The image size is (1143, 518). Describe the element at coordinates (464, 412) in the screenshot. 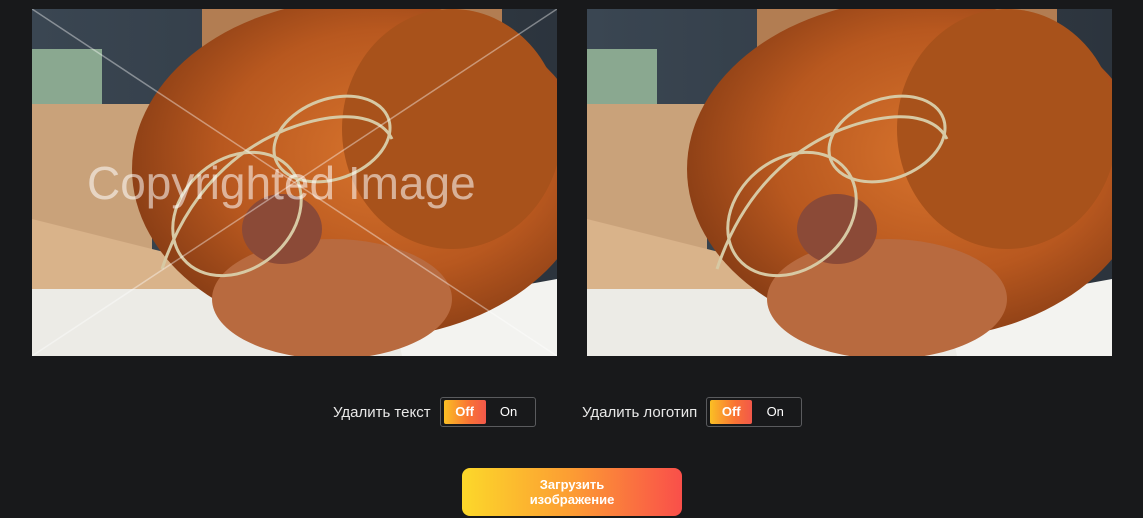

I see `remove-text-off-option: Off` at that location.